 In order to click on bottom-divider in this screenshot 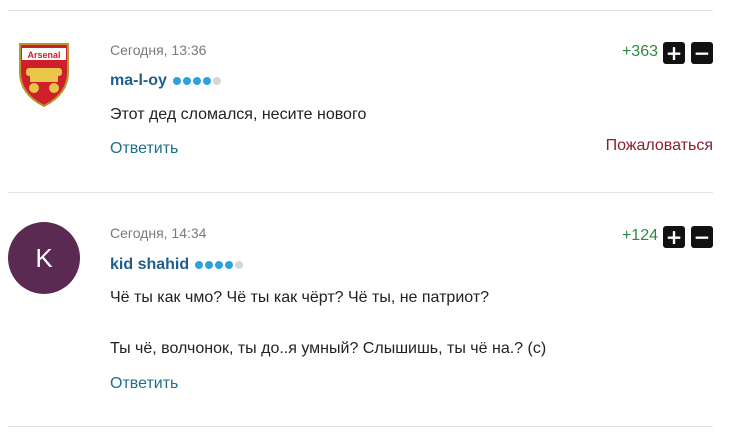, I will do `click(360, 426)`.